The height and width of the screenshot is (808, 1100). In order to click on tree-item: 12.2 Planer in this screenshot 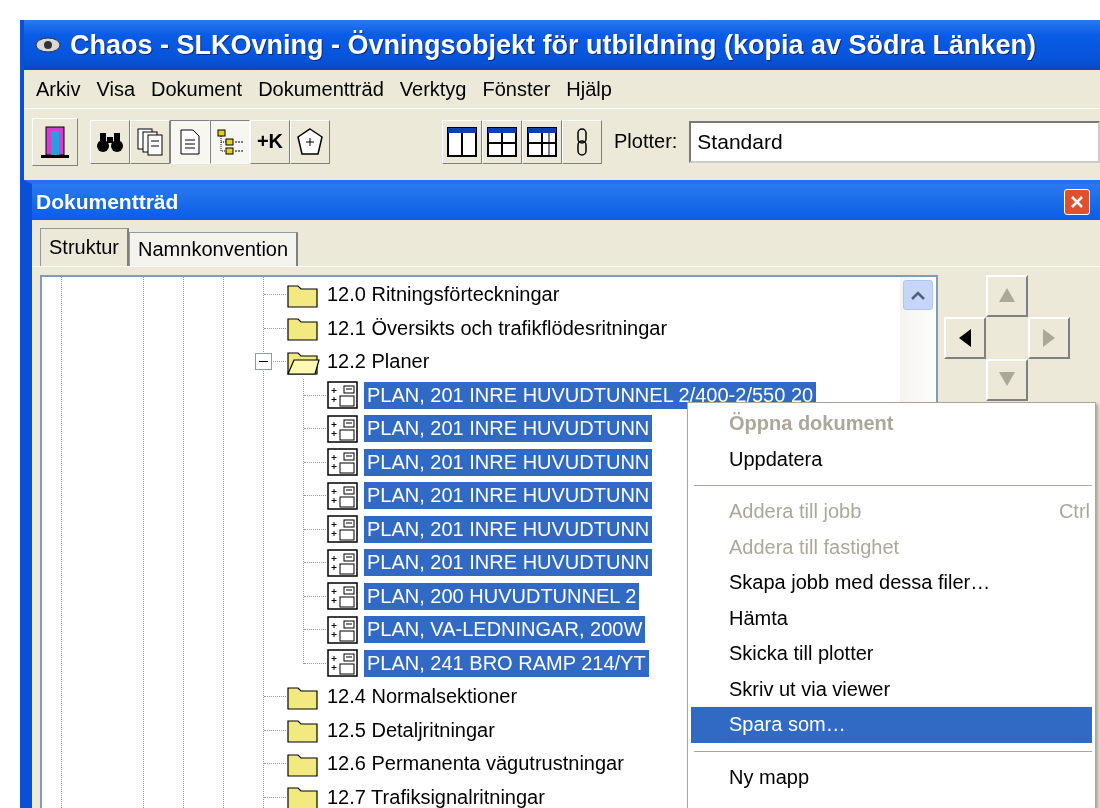, I will do `click(378, 362)`.